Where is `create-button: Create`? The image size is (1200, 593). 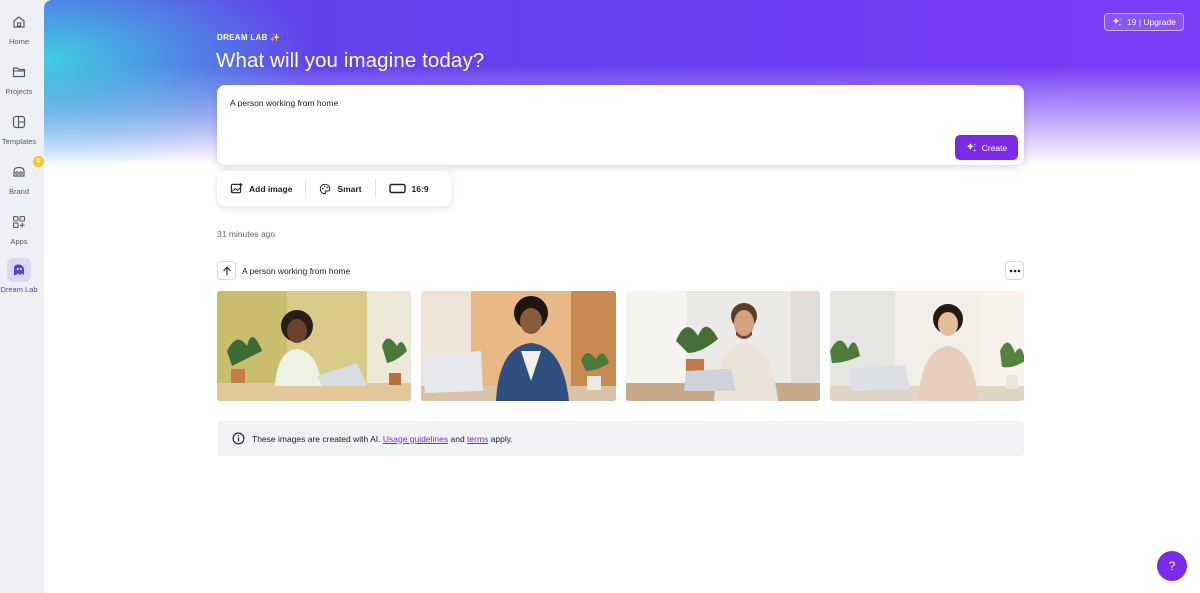 create-button: Create is located at coordinates (986, 147).